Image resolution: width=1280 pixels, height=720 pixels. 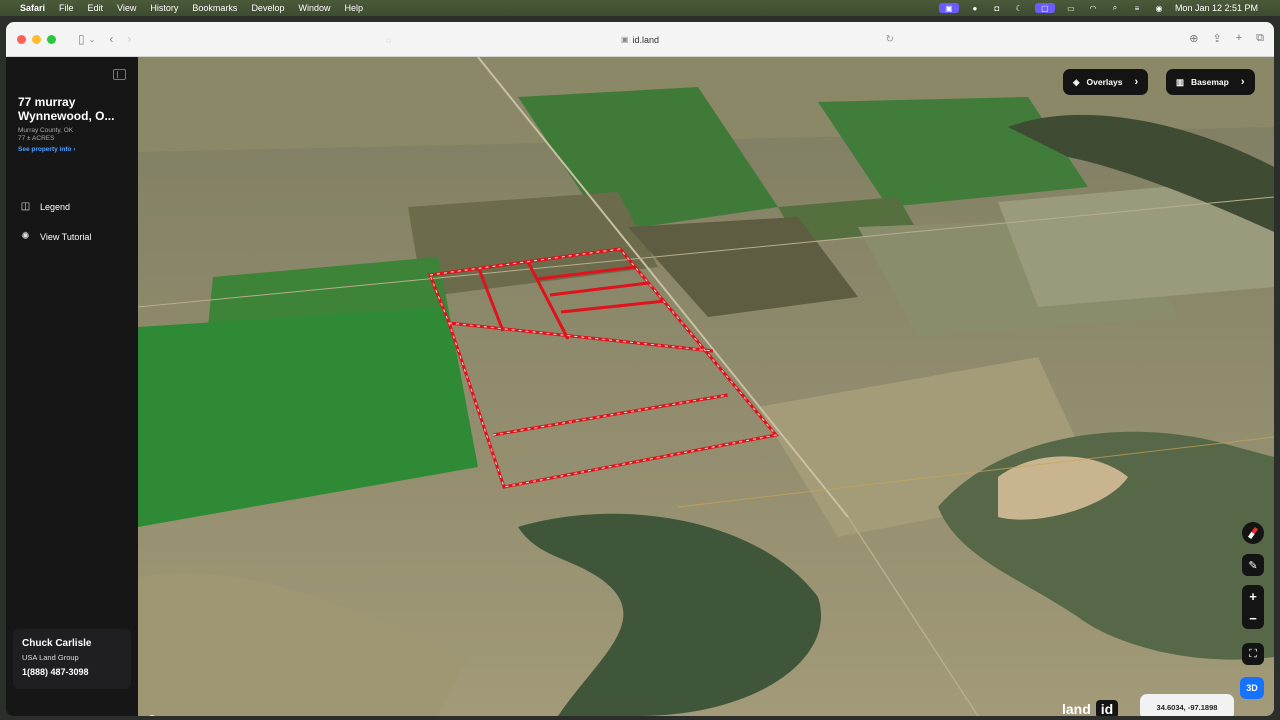 I want to click on menu-help: Help, so click(x=353, y=8).